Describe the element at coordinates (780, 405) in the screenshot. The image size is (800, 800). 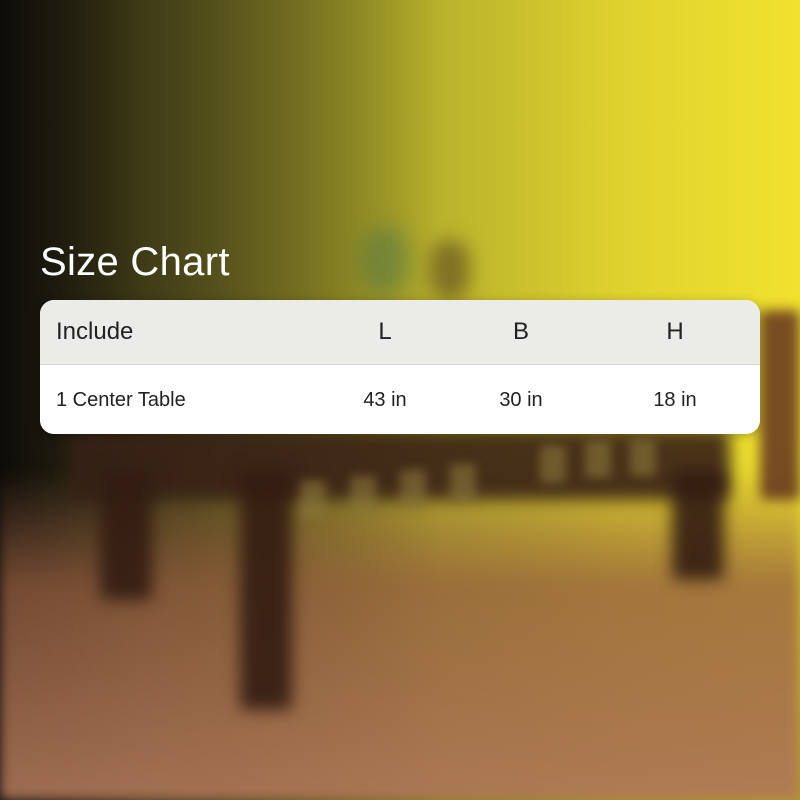
I see `background-furniture` at that location.